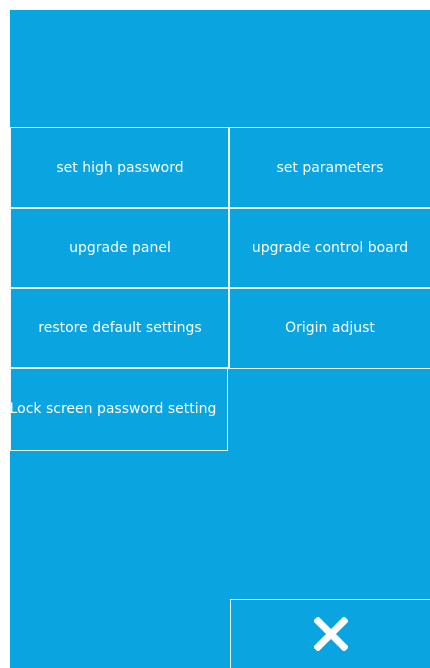  I want to click on set-high-password-button: set high password, so click(120, 168).